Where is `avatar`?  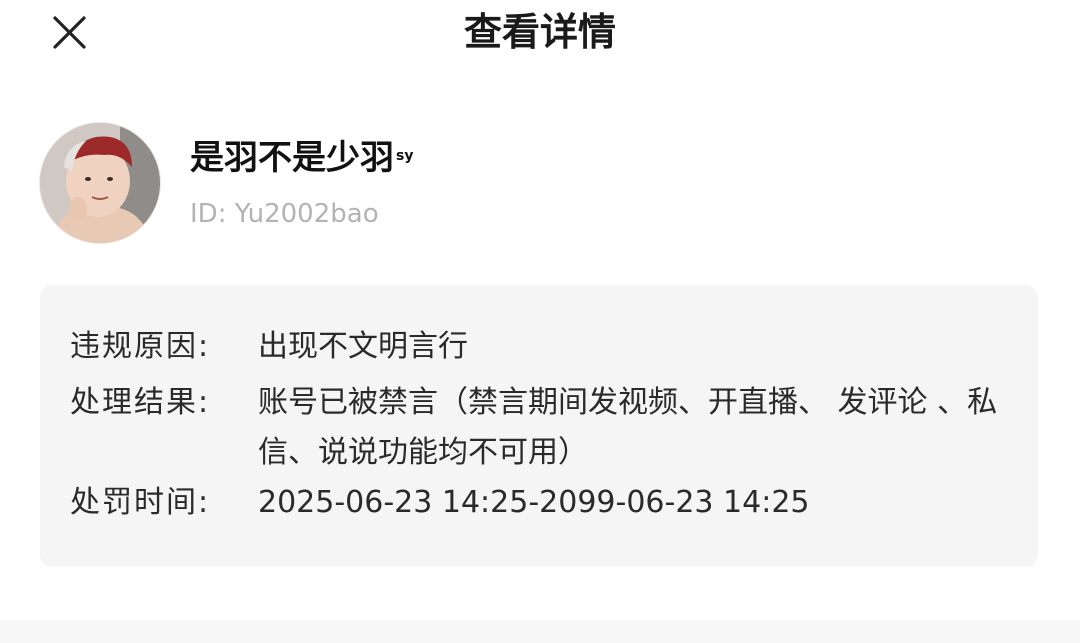
avatar is located at coordinates (100, 183).